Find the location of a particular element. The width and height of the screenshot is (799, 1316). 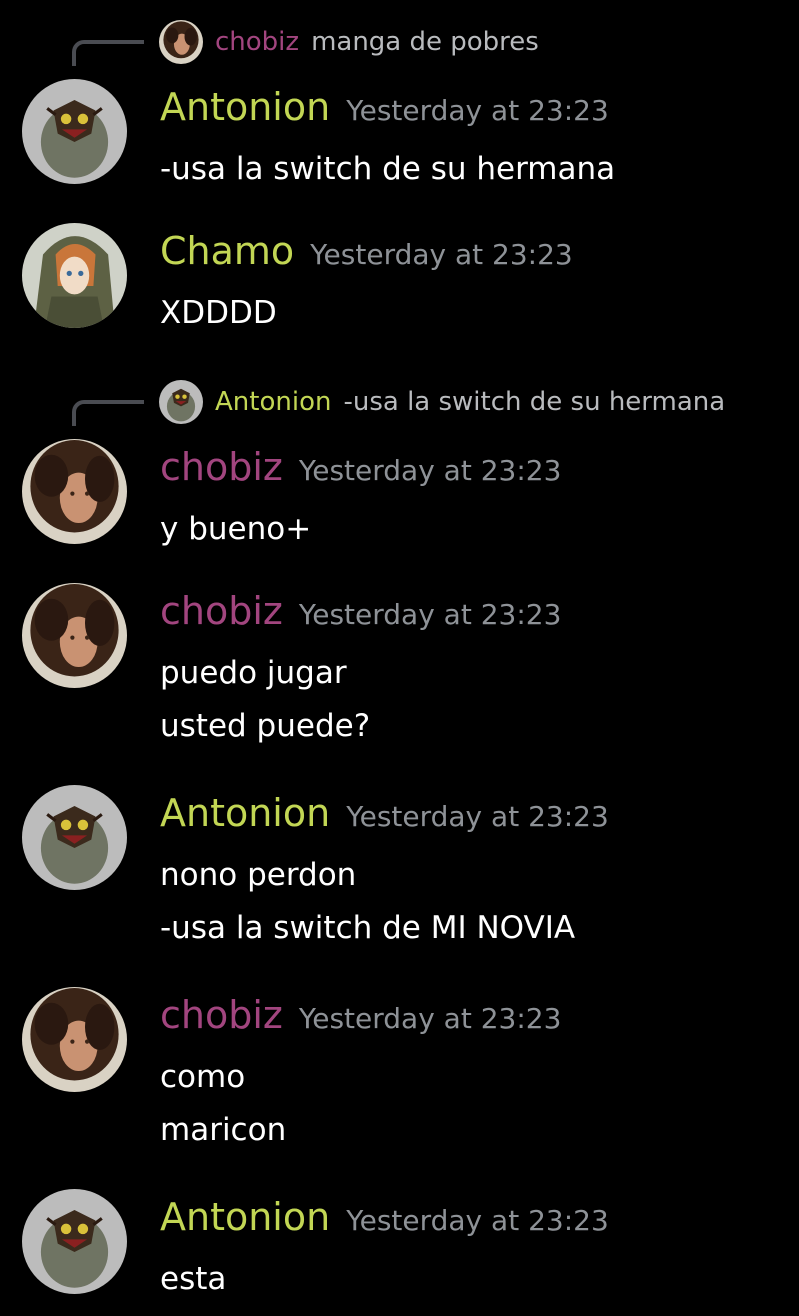

message-line: nono perdon is located at coordinates (258, 875).